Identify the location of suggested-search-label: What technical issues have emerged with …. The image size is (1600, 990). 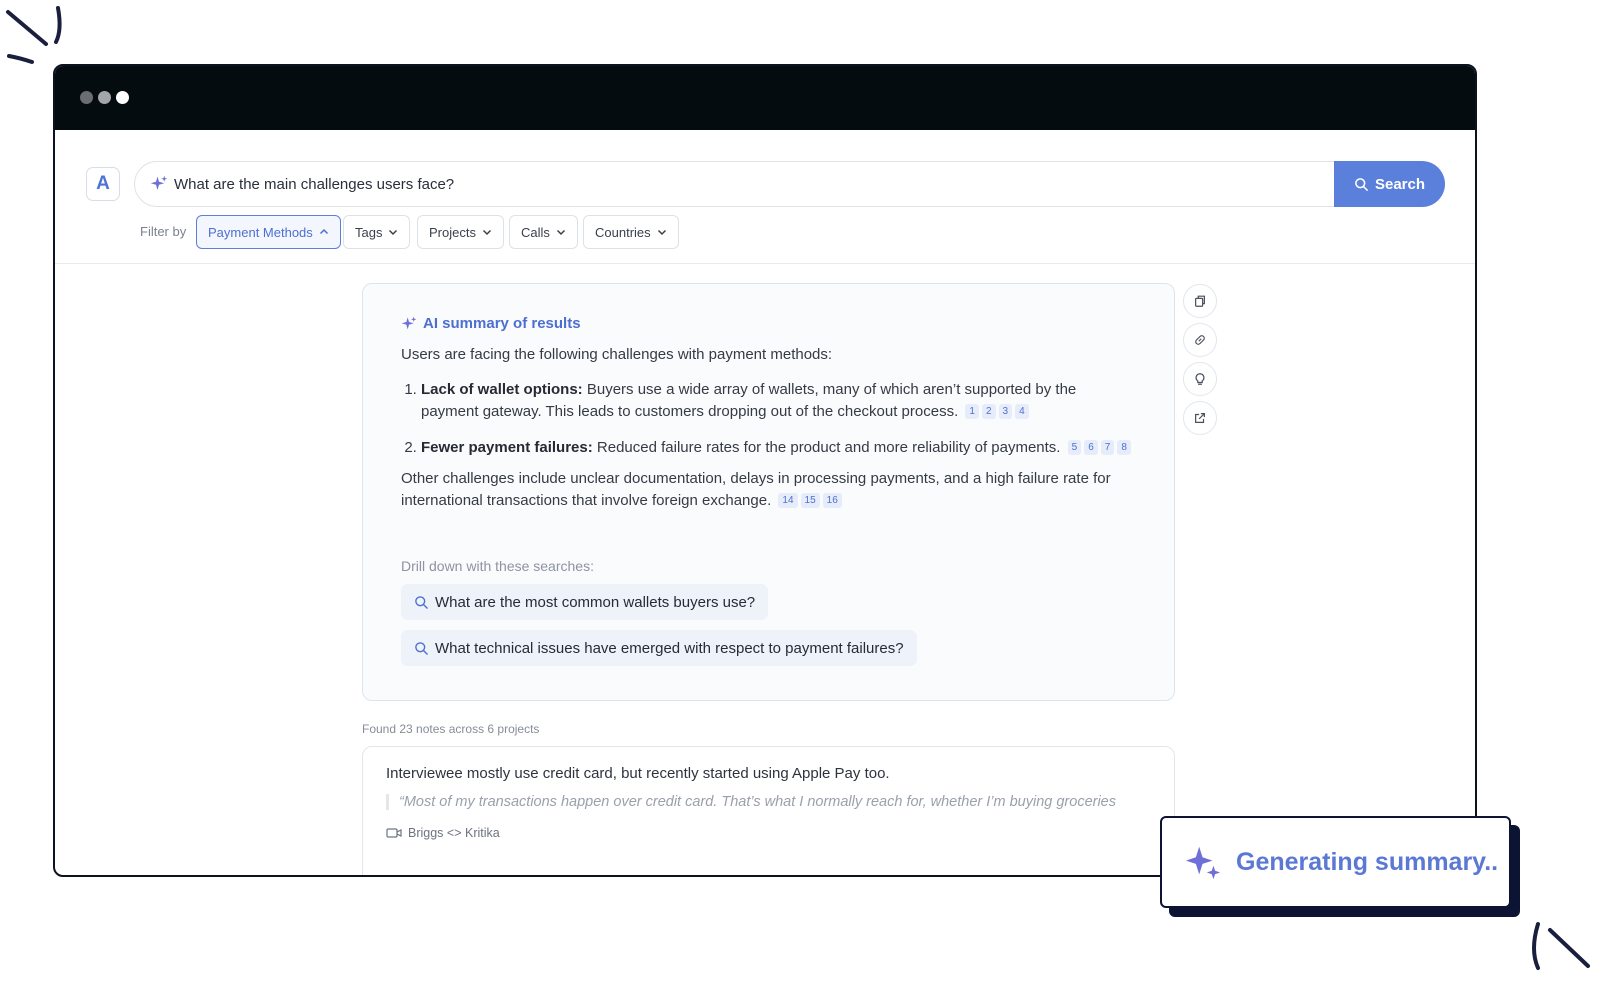
(669, 648).